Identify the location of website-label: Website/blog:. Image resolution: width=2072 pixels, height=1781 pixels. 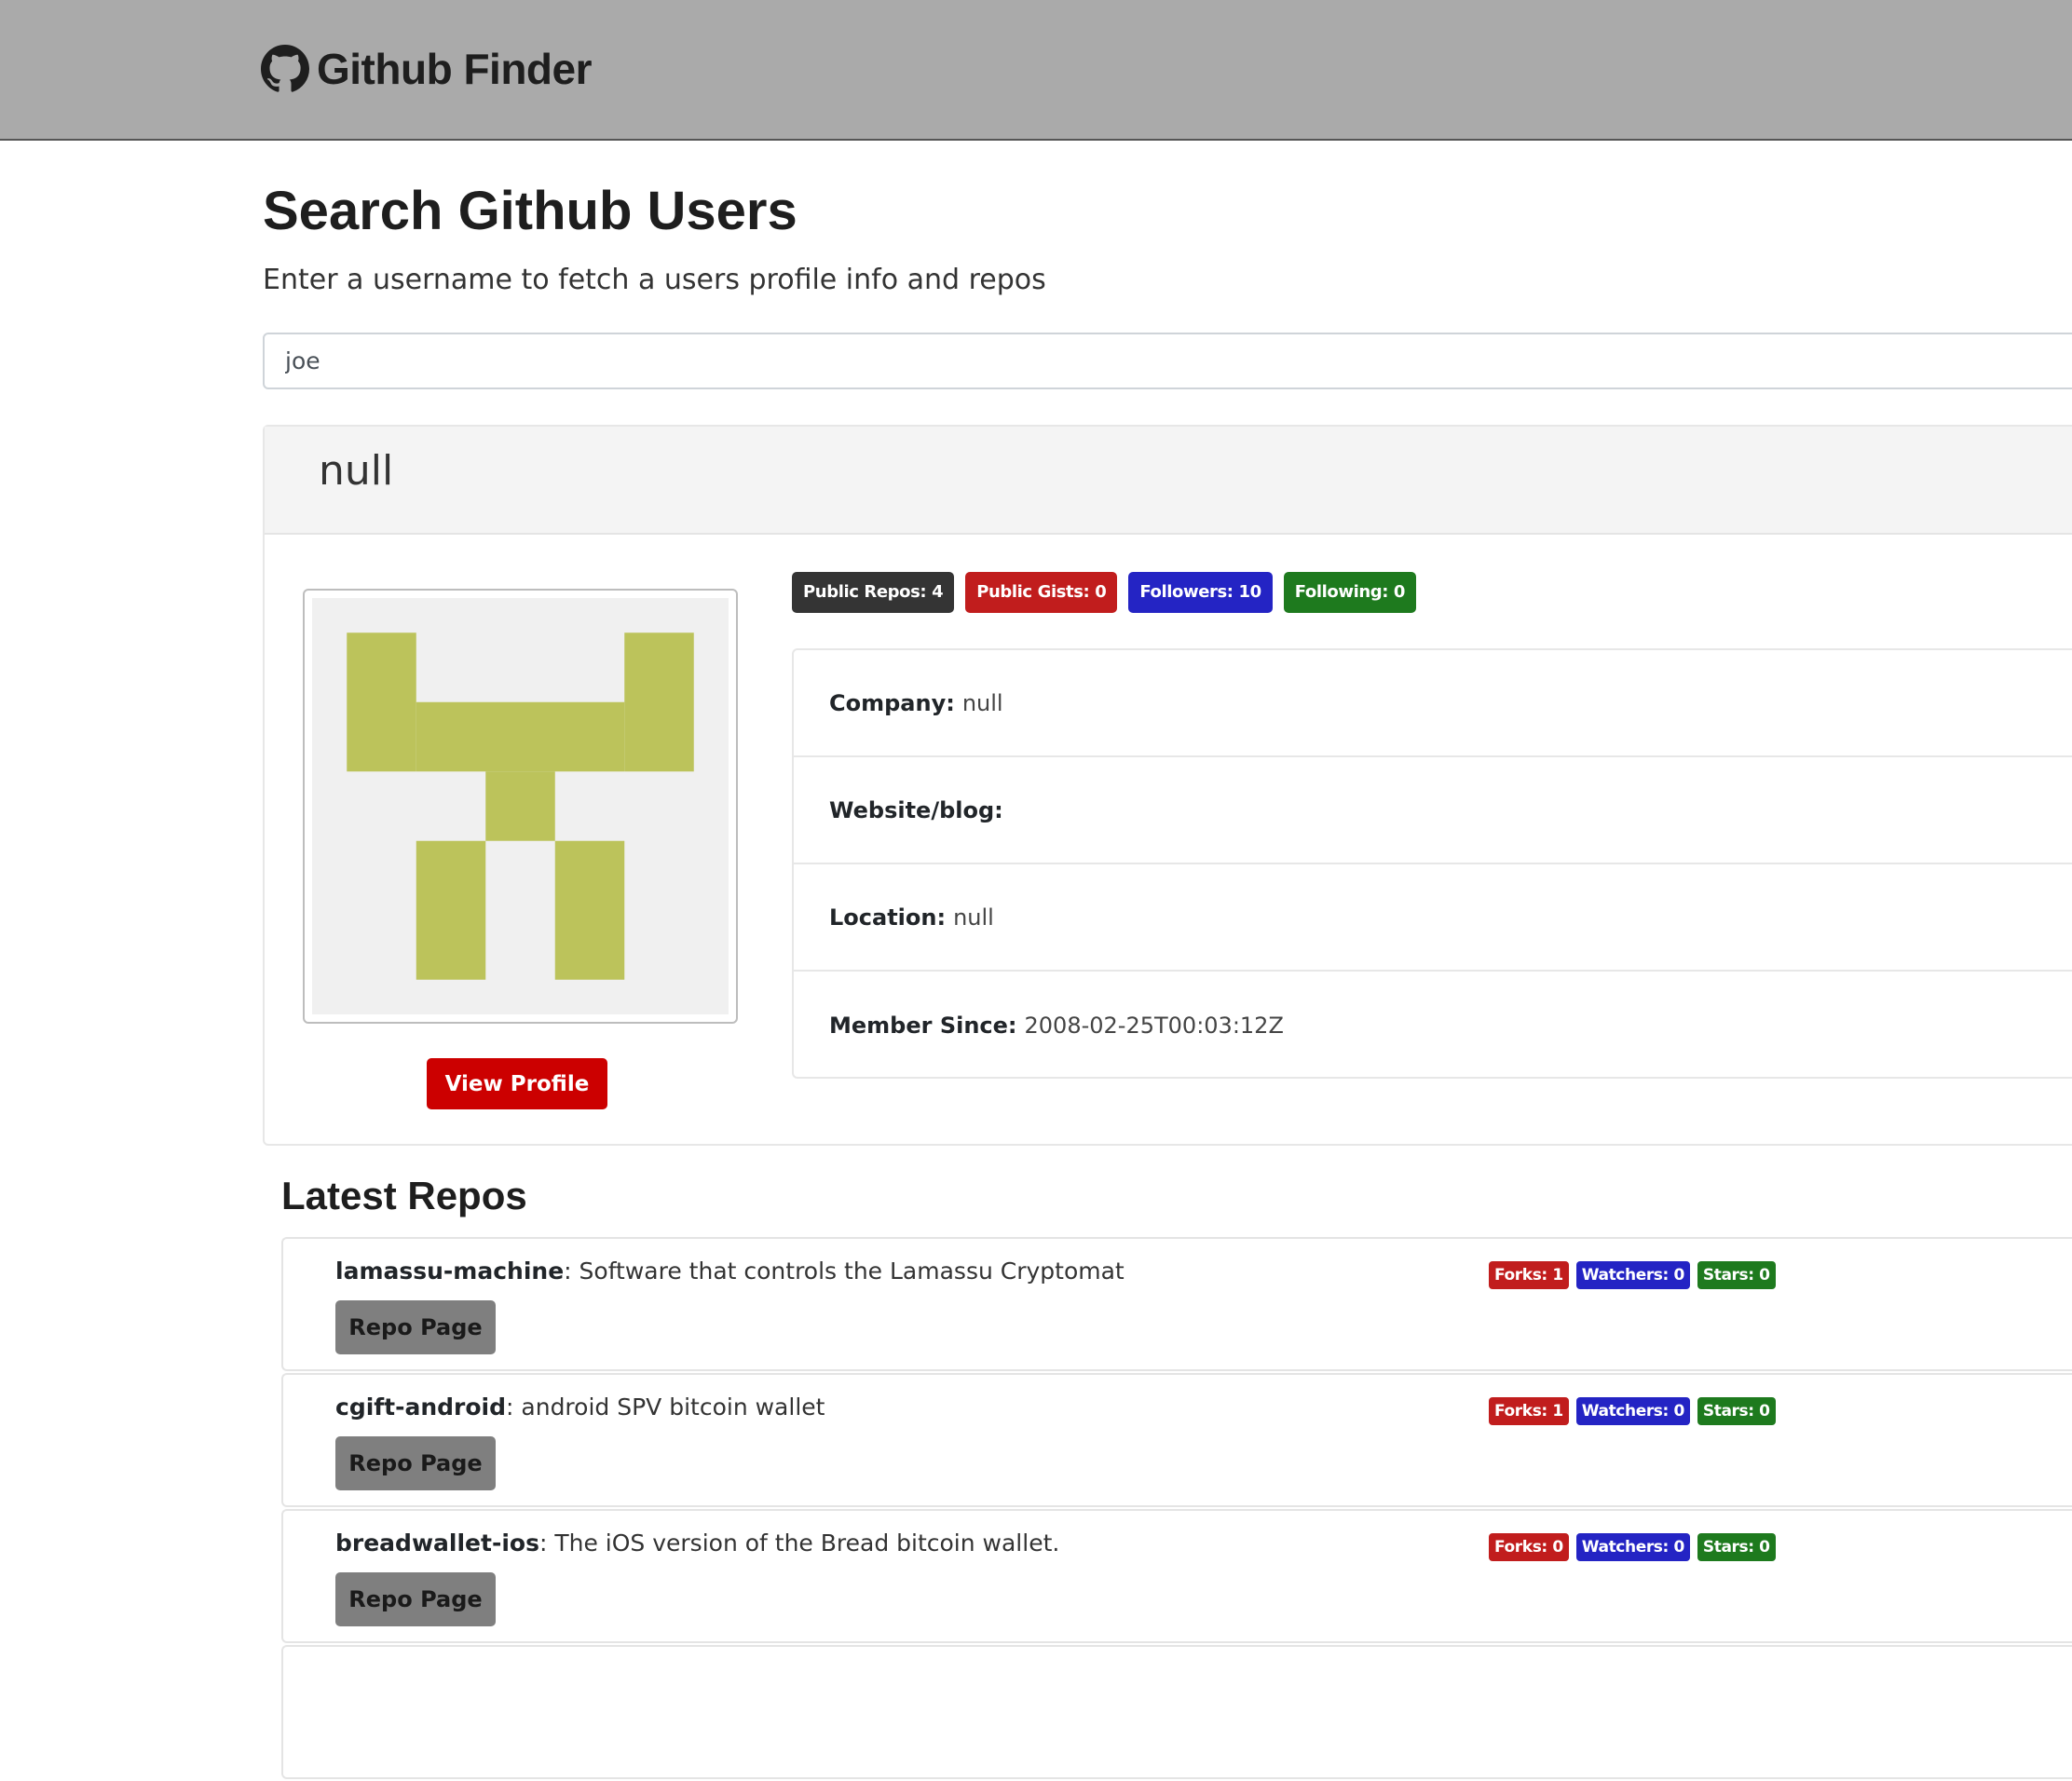
(916, 810).